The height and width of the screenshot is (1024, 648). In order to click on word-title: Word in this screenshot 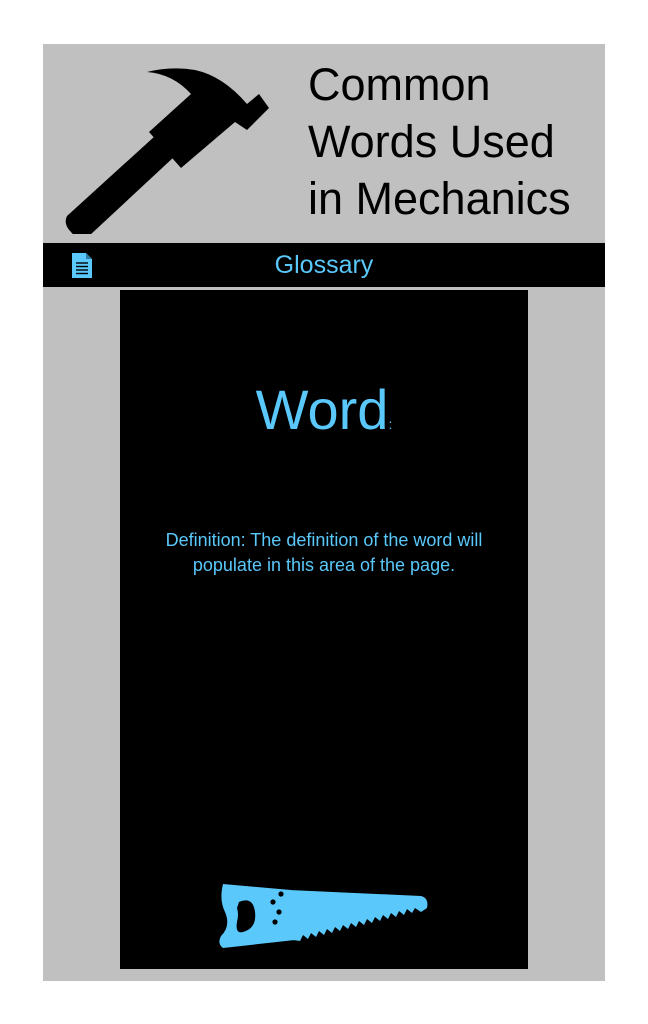, I will do `click(322, 409)`.